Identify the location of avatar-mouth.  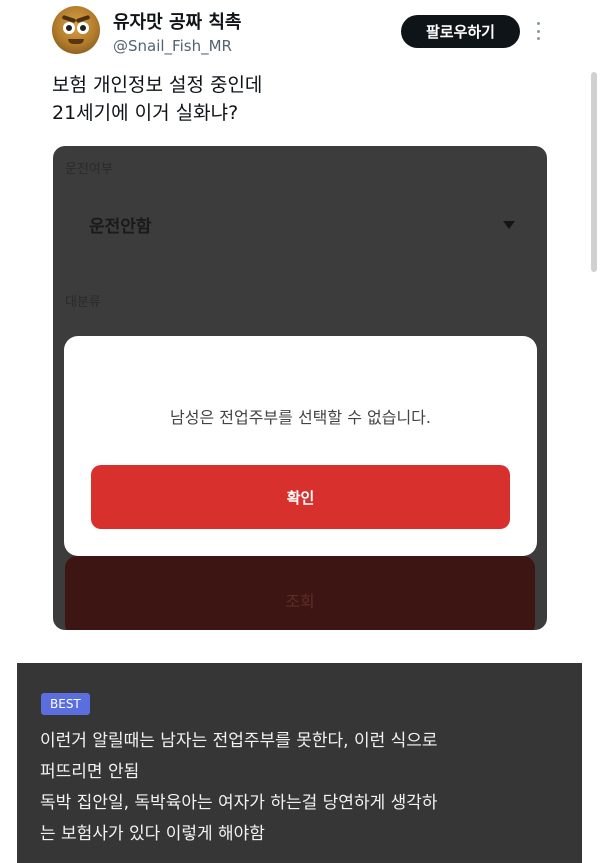
(76, 41).